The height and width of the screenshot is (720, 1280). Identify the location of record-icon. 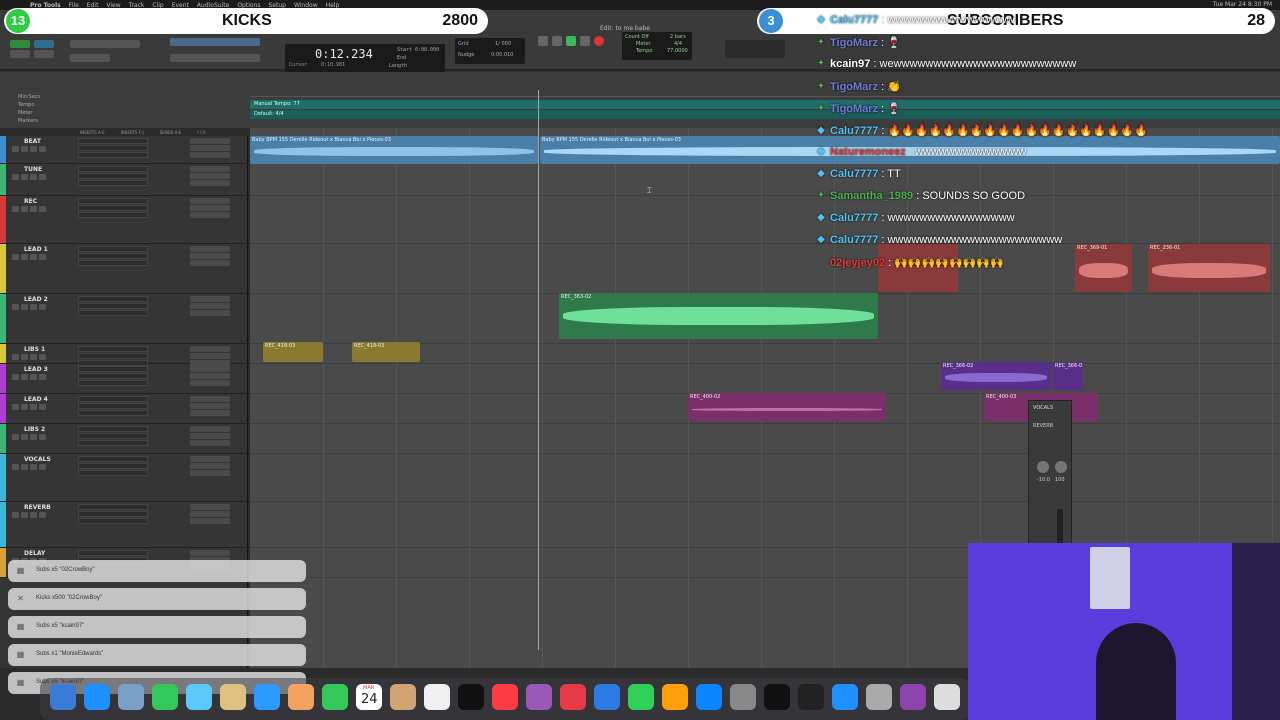
(599, 41).